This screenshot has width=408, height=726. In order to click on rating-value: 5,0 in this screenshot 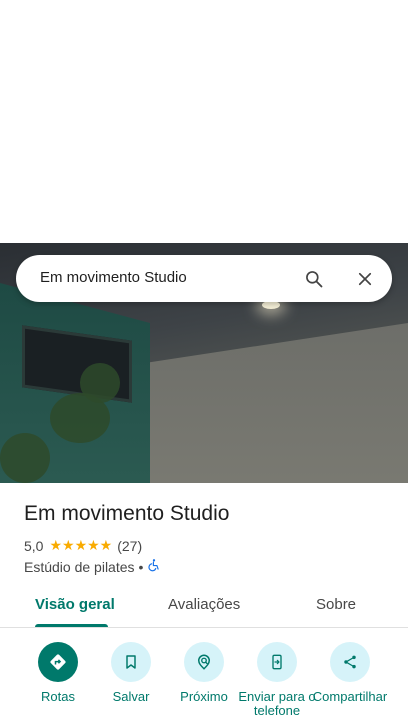, I will do `click(34, 545)`.